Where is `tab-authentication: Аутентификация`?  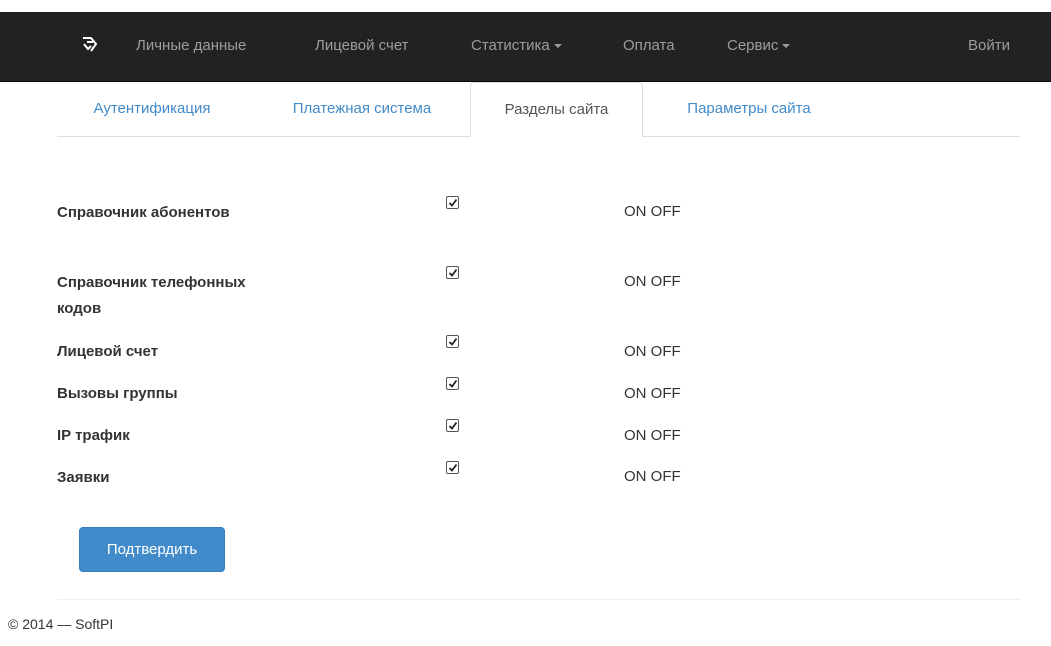
tab-authentication: Аутентификация is located at coordinates (152, 109).